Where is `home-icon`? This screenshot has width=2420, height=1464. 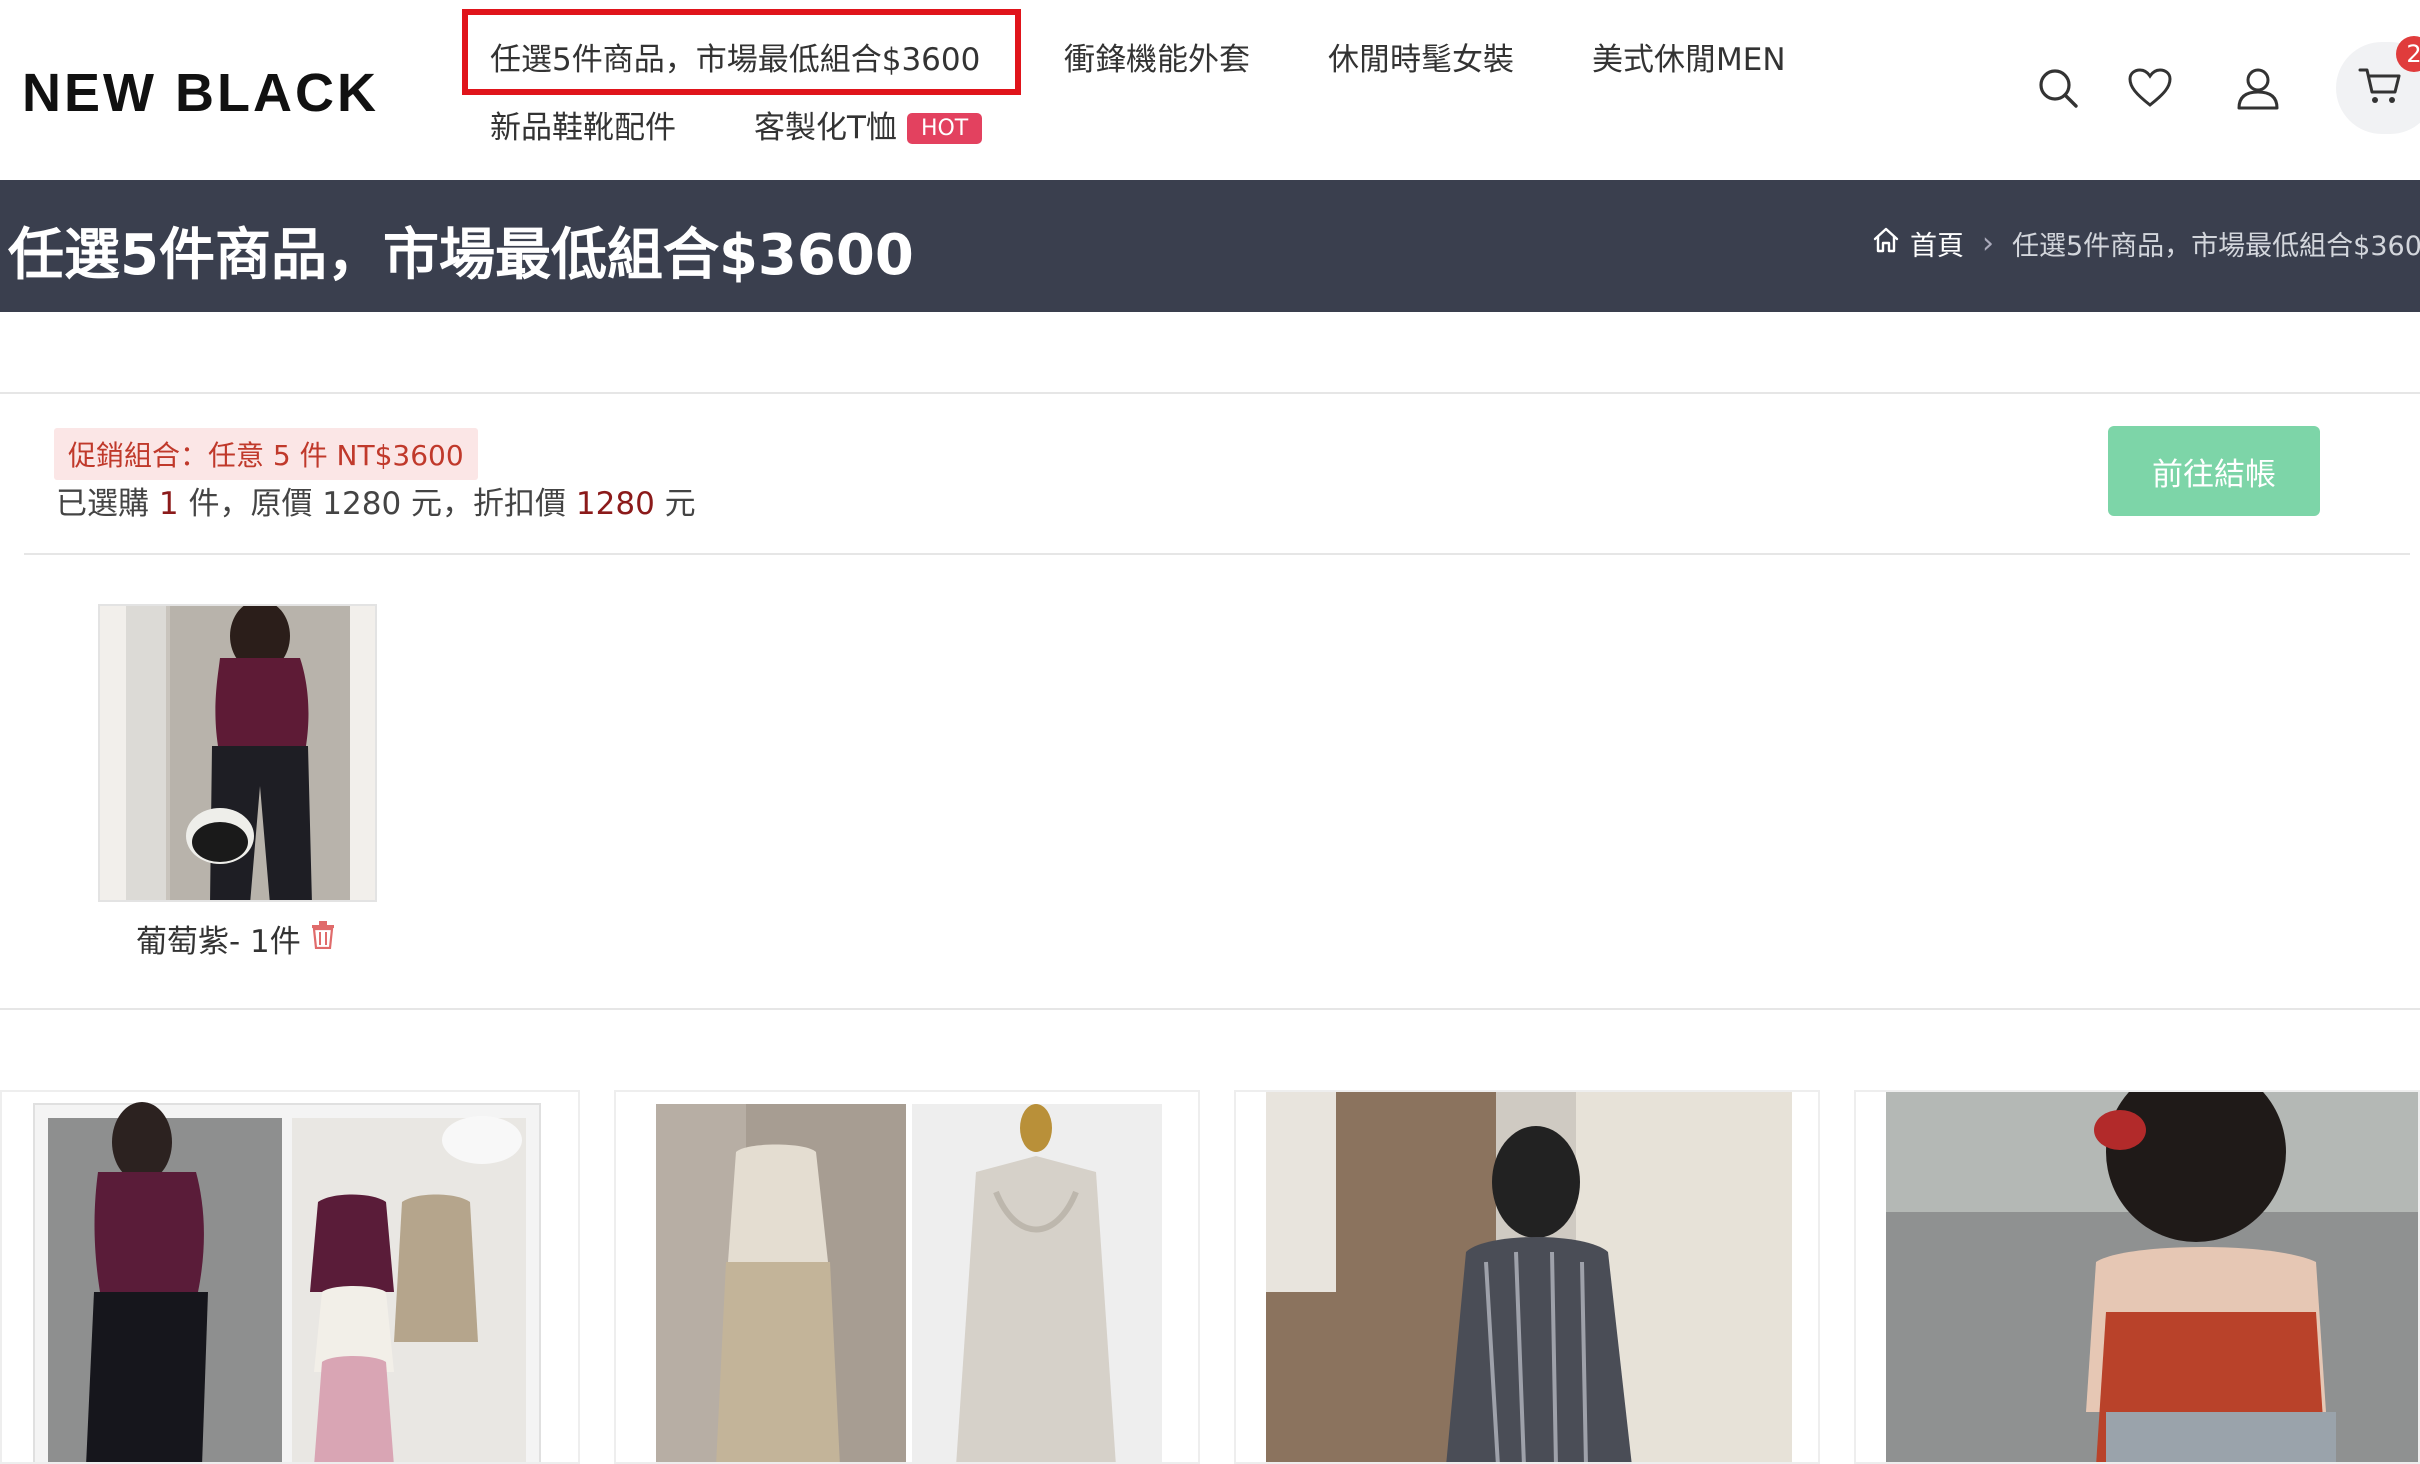 home-icon is located at coordinates (1886, 243).